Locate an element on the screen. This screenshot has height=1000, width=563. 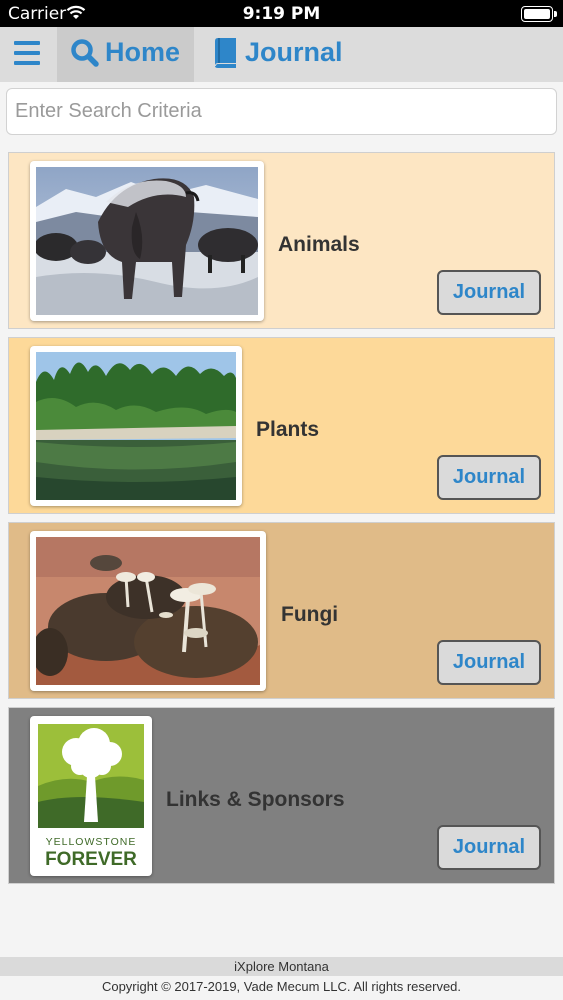
status-bar: Carrier 9:19 PM is located at coordinates (281, 13).